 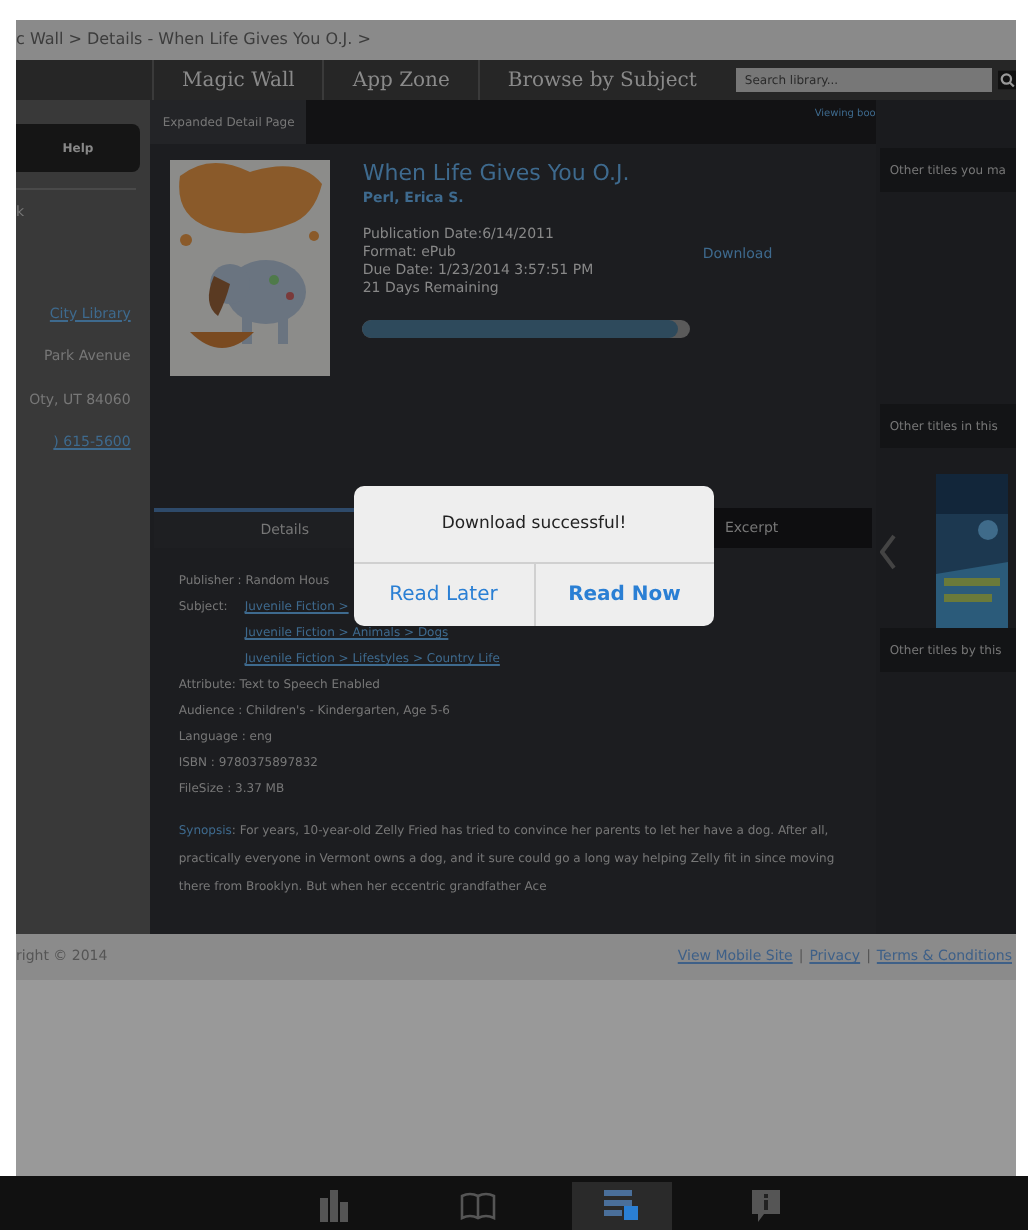 What do you see at coordinates (766, 1206) in the screenshot?
I see `info-icon` at bounding box center [766, 1206].